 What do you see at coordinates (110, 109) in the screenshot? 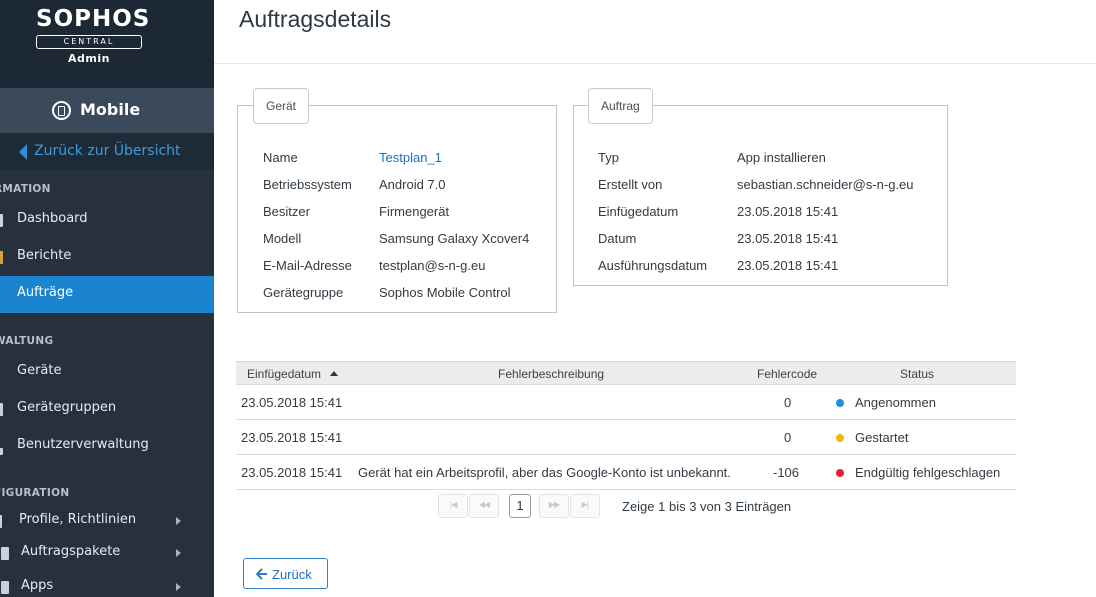
I see `module-title: Mobile` at bounding box center [110, 109].